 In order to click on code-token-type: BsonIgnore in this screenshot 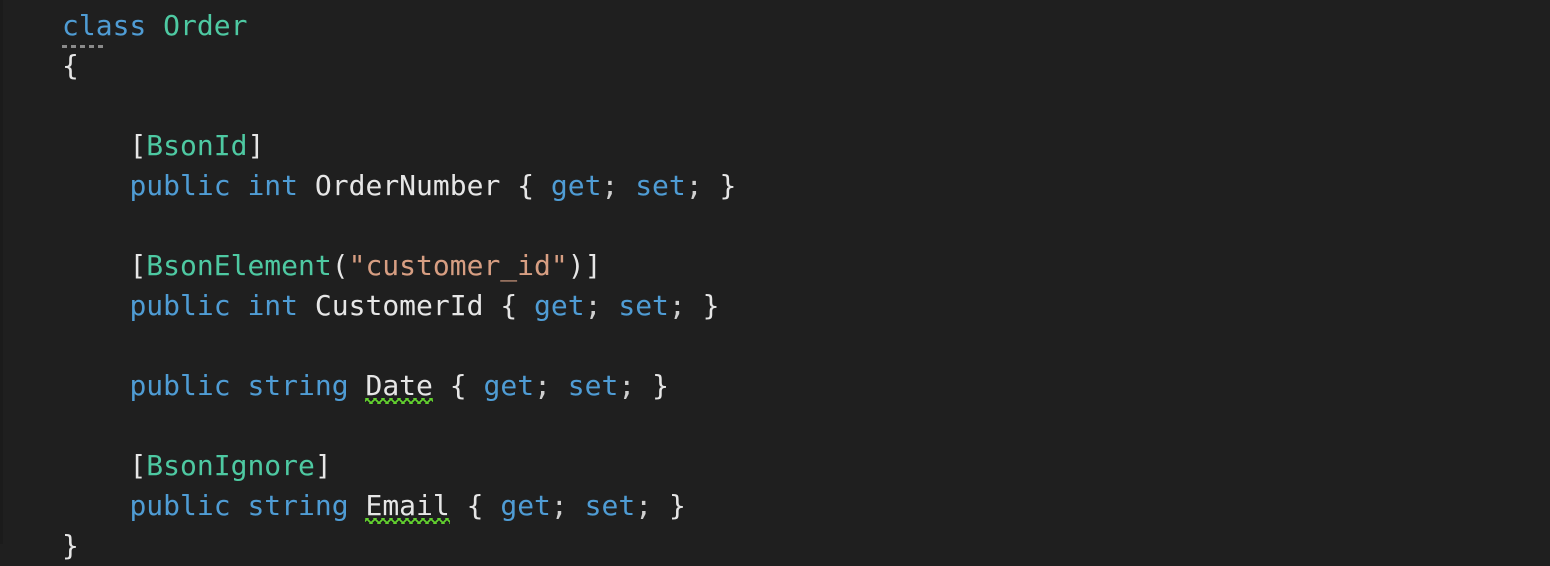, I will do `click(230, 465)`.